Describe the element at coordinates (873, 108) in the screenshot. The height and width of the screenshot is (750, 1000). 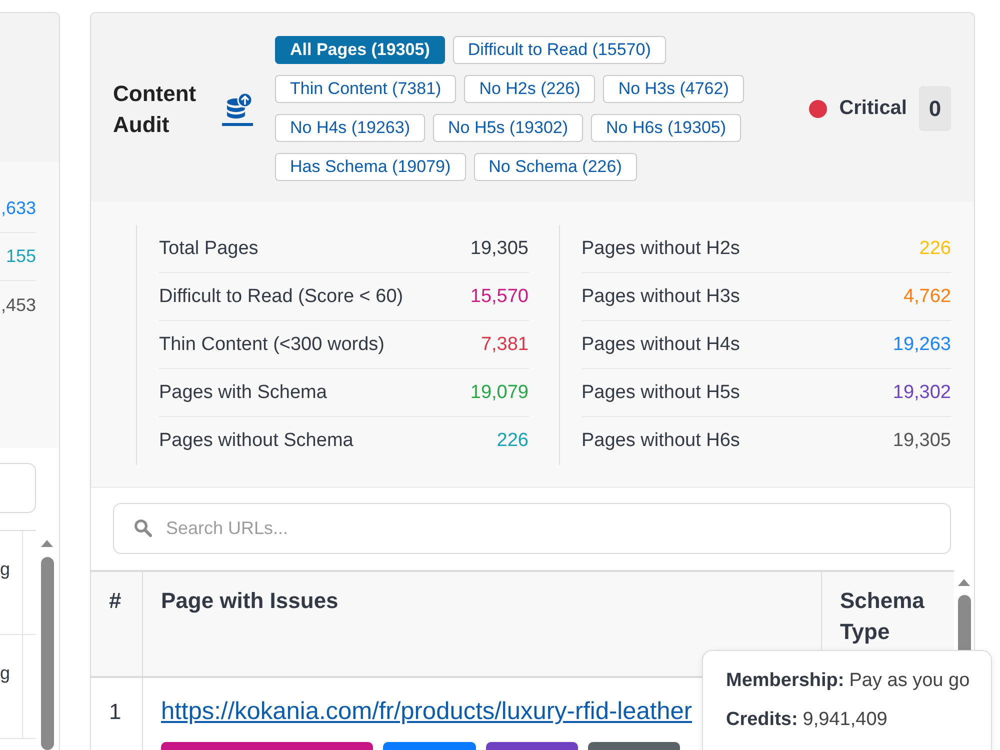
I see `severity-label: Critical` at that location.